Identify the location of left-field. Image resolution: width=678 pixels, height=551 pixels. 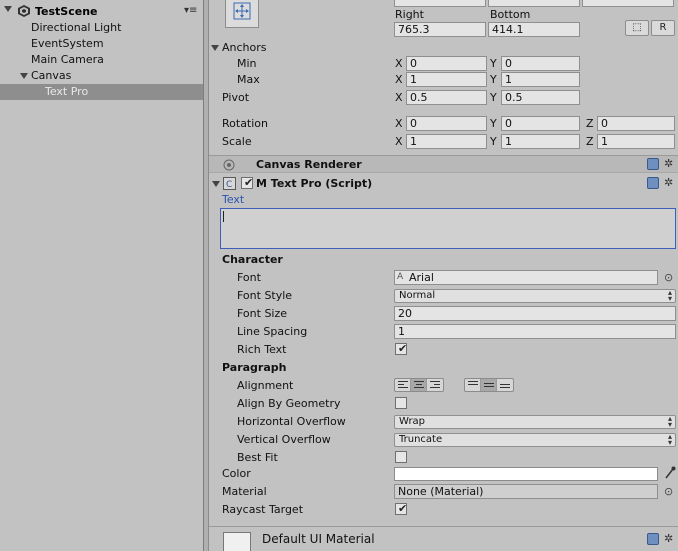
(440, 3).